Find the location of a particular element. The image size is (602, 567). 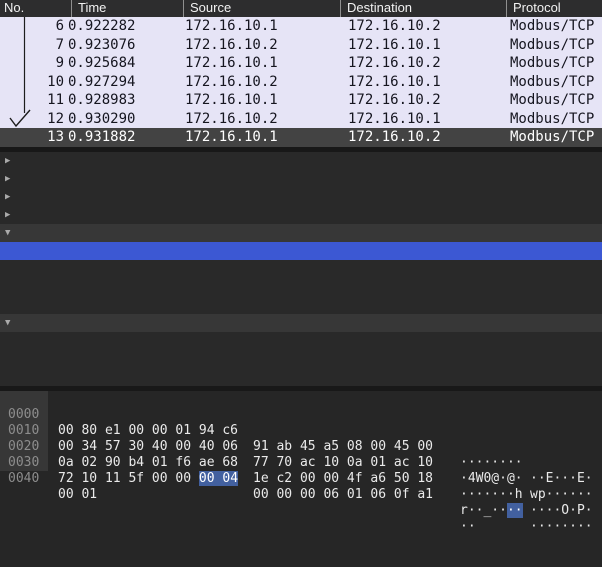

ascii-bytes: ··E···E· is located at coordinates (561, 479).